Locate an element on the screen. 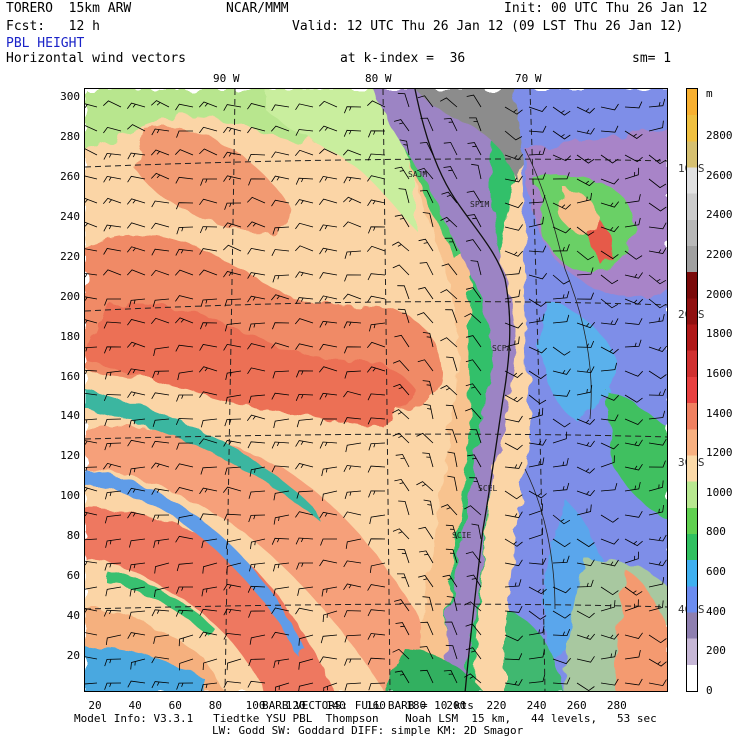 The image size is (740, 740). x-tick: 260 is located at coordinates (576, 705).